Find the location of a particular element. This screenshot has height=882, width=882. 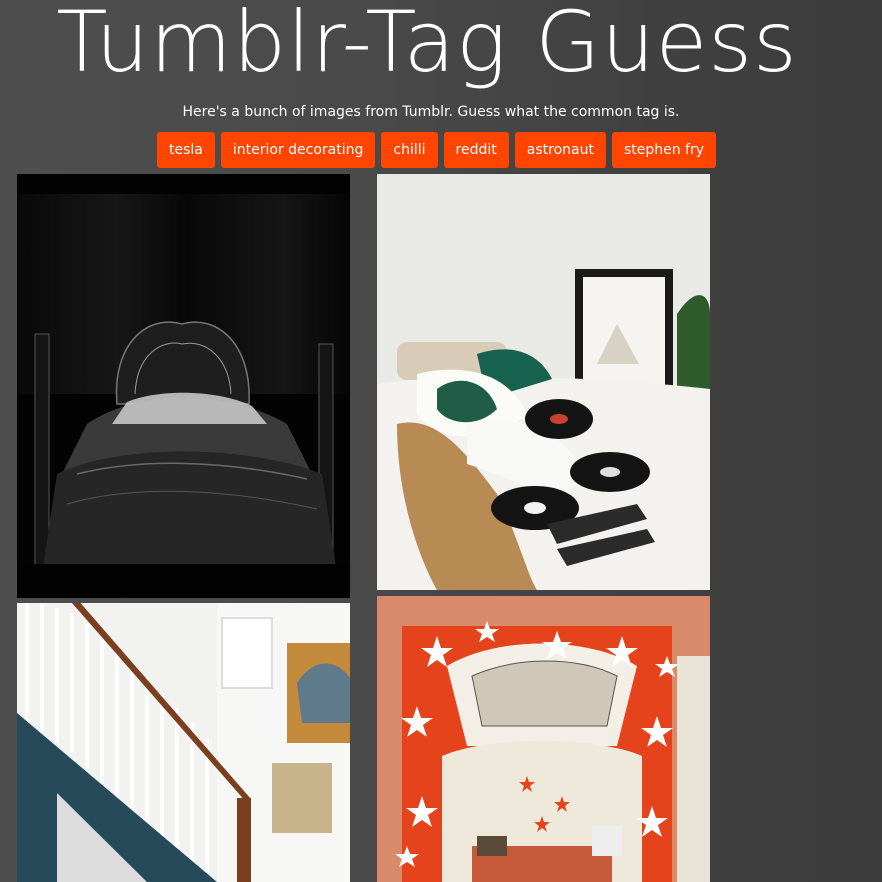

option-button-tesla: tesla is located at coordinates (186, 150).